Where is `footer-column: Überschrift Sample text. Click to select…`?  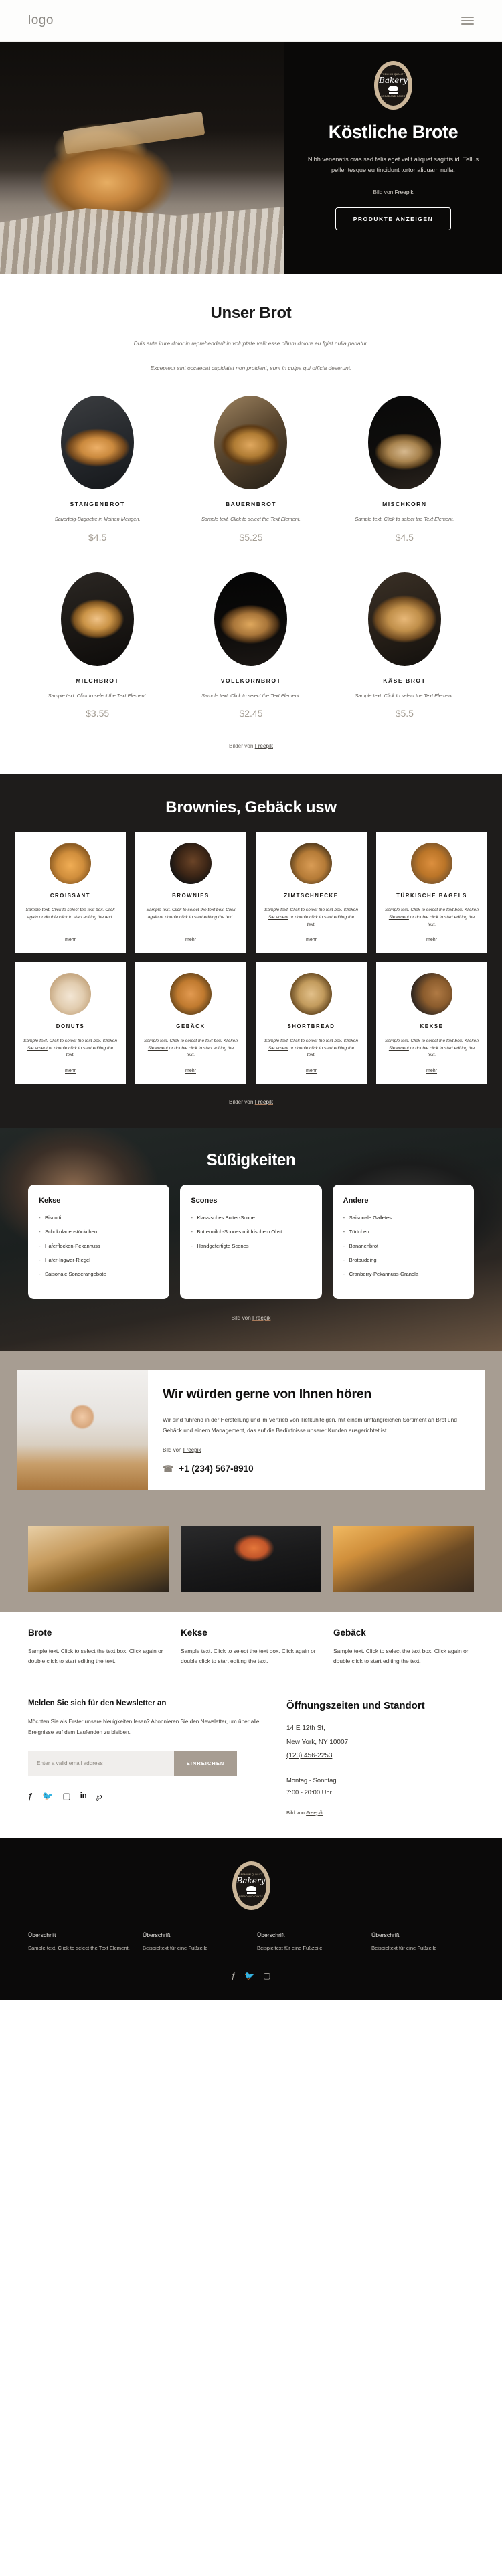 footer-column: Überschrift Sample text. Click to select… is located at coordinates (79, 1941).